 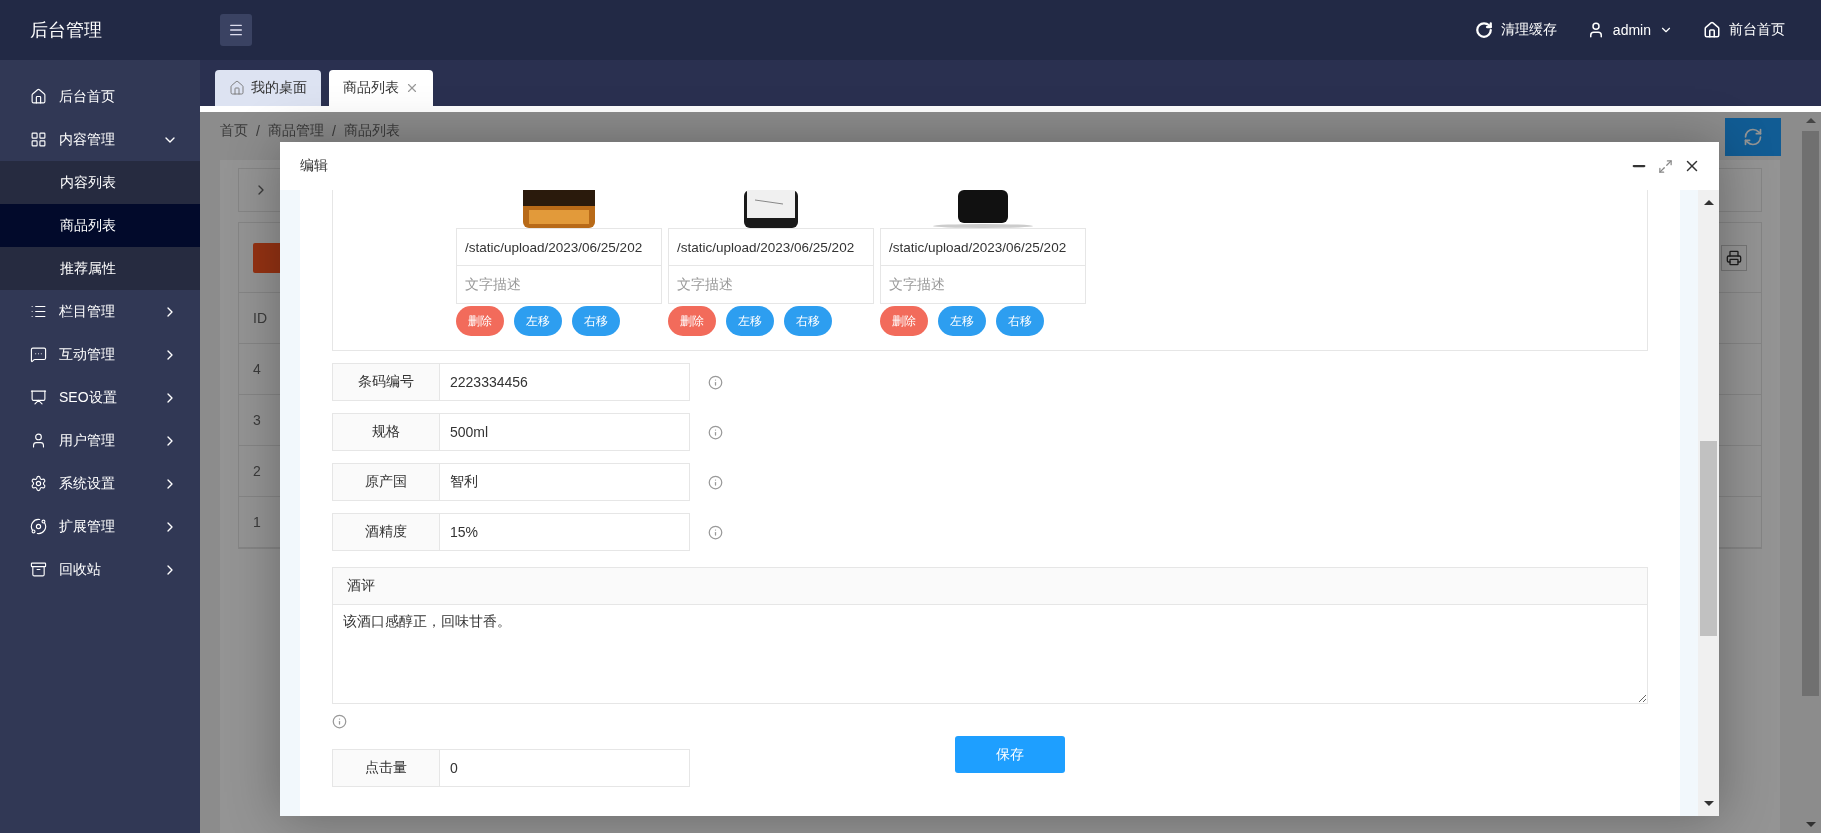 I want to click on scrollbar, so click(x=1708, y=503).